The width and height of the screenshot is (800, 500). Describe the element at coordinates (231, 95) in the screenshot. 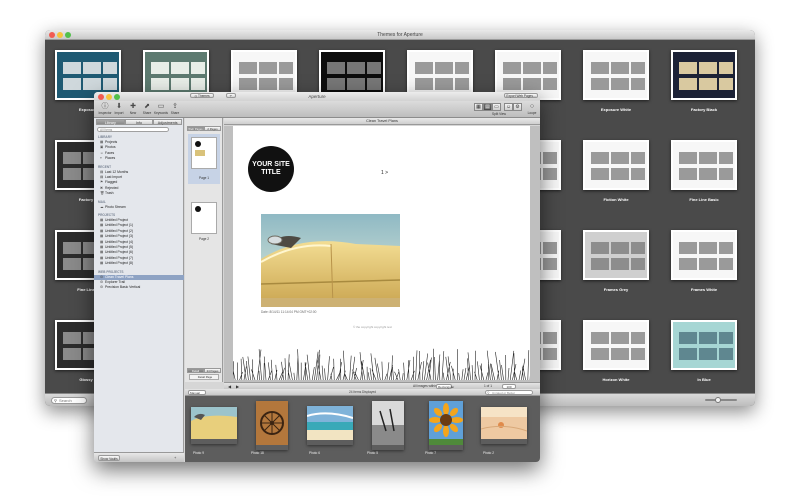

I see `undo-icon: ↶` at that location.